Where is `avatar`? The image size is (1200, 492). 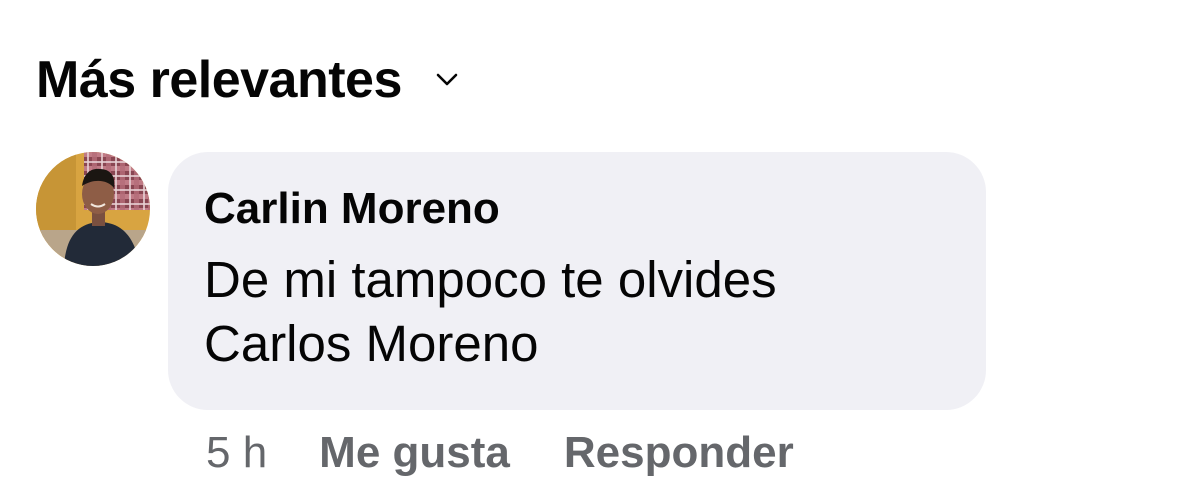
avatar is located at coordinates (93, 209).